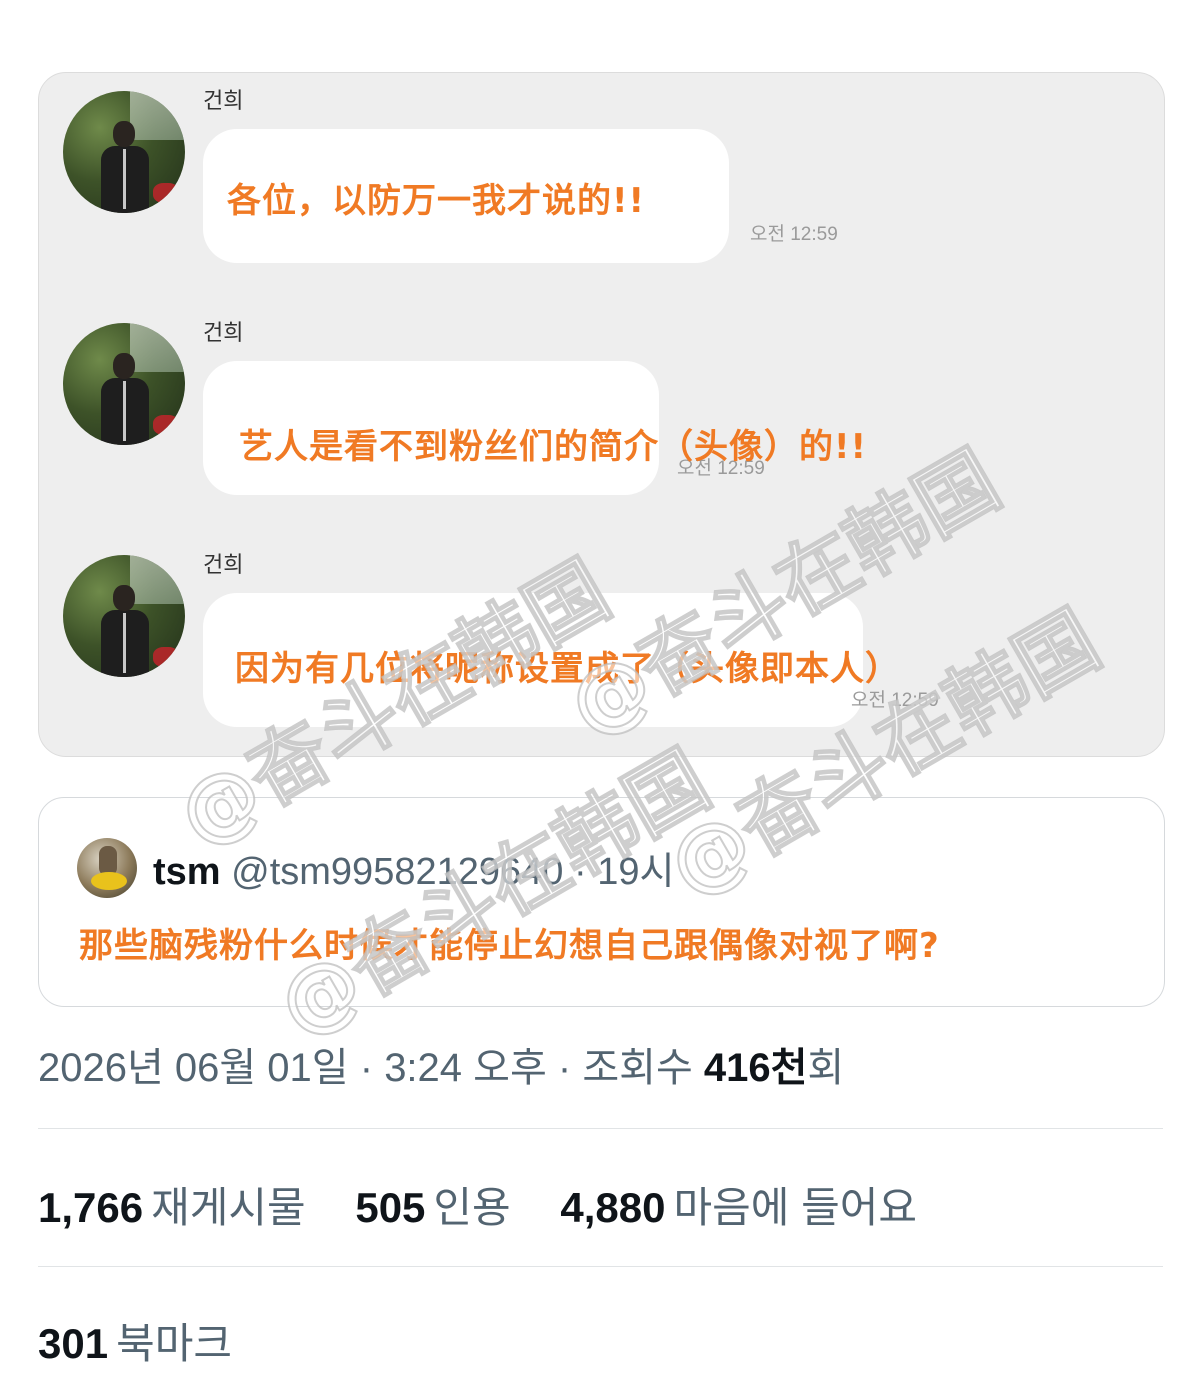 The image size is (1200, 1377). I want to click on message-annotation: 因为有几位将昵称设置成了（头像即本人）, so click(567, 669).